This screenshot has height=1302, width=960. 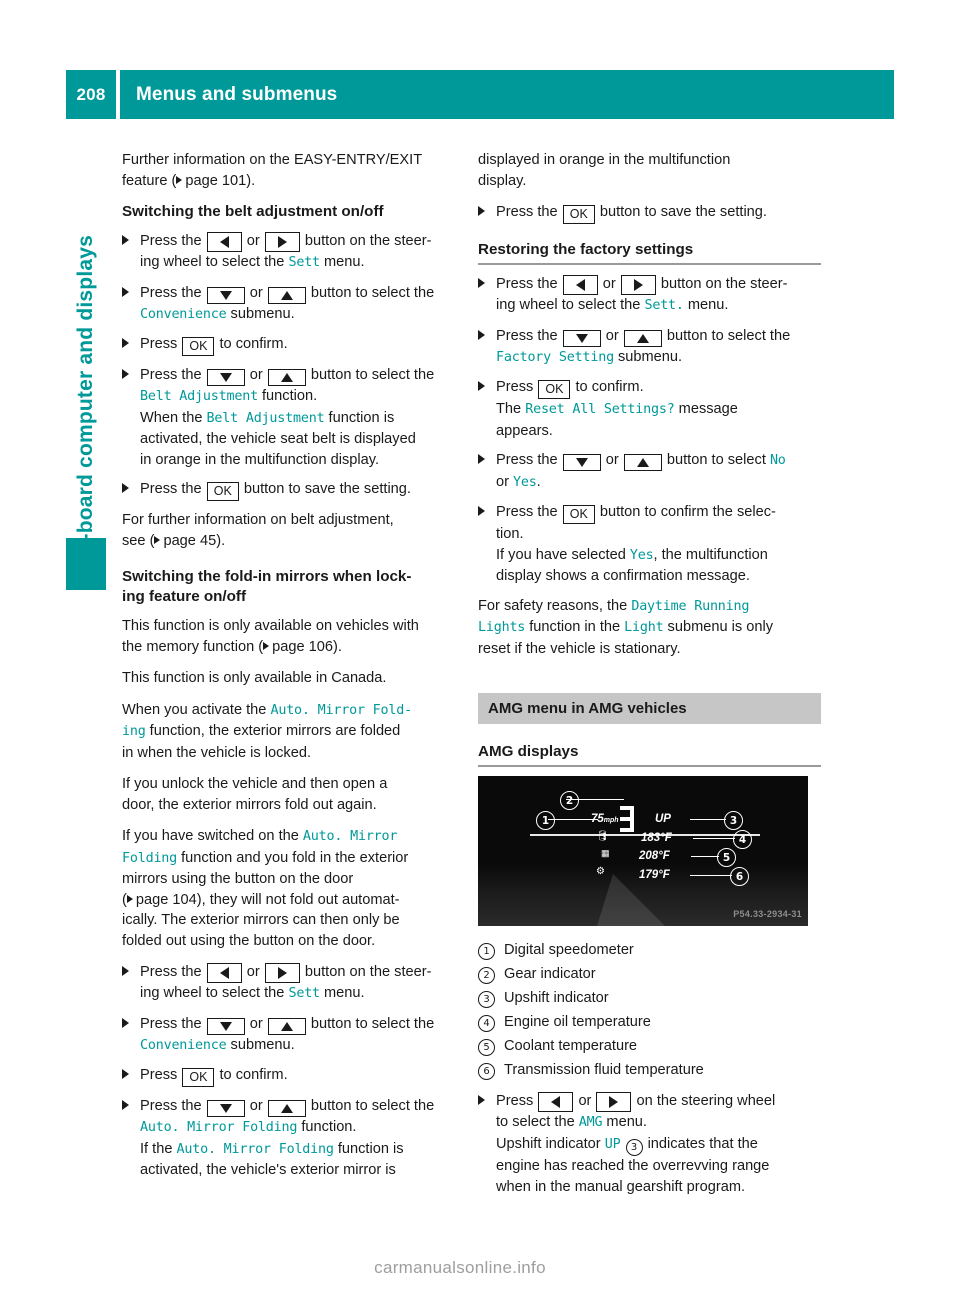 I want to click on legend-item: 4 Engine oil temperature, so click(x=649, y=1022).